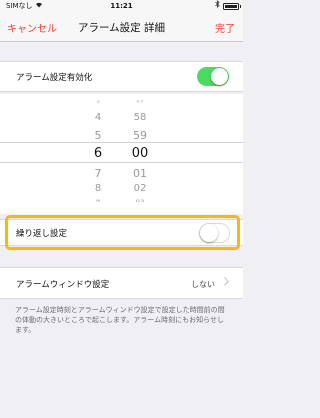 Image resolution: width=320 pixels, height=418 pixels. What do you see at coordinates (98, 117) in the screenshot?
I see `hour-option: 4` at bounding box center [98, 117].